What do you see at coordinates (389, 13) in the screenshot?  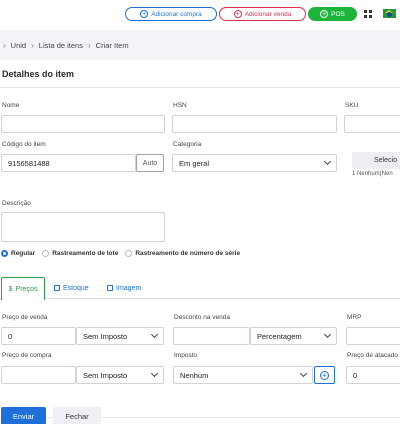 I see `brazil-flag-icon` at bounding box center [389, 13].